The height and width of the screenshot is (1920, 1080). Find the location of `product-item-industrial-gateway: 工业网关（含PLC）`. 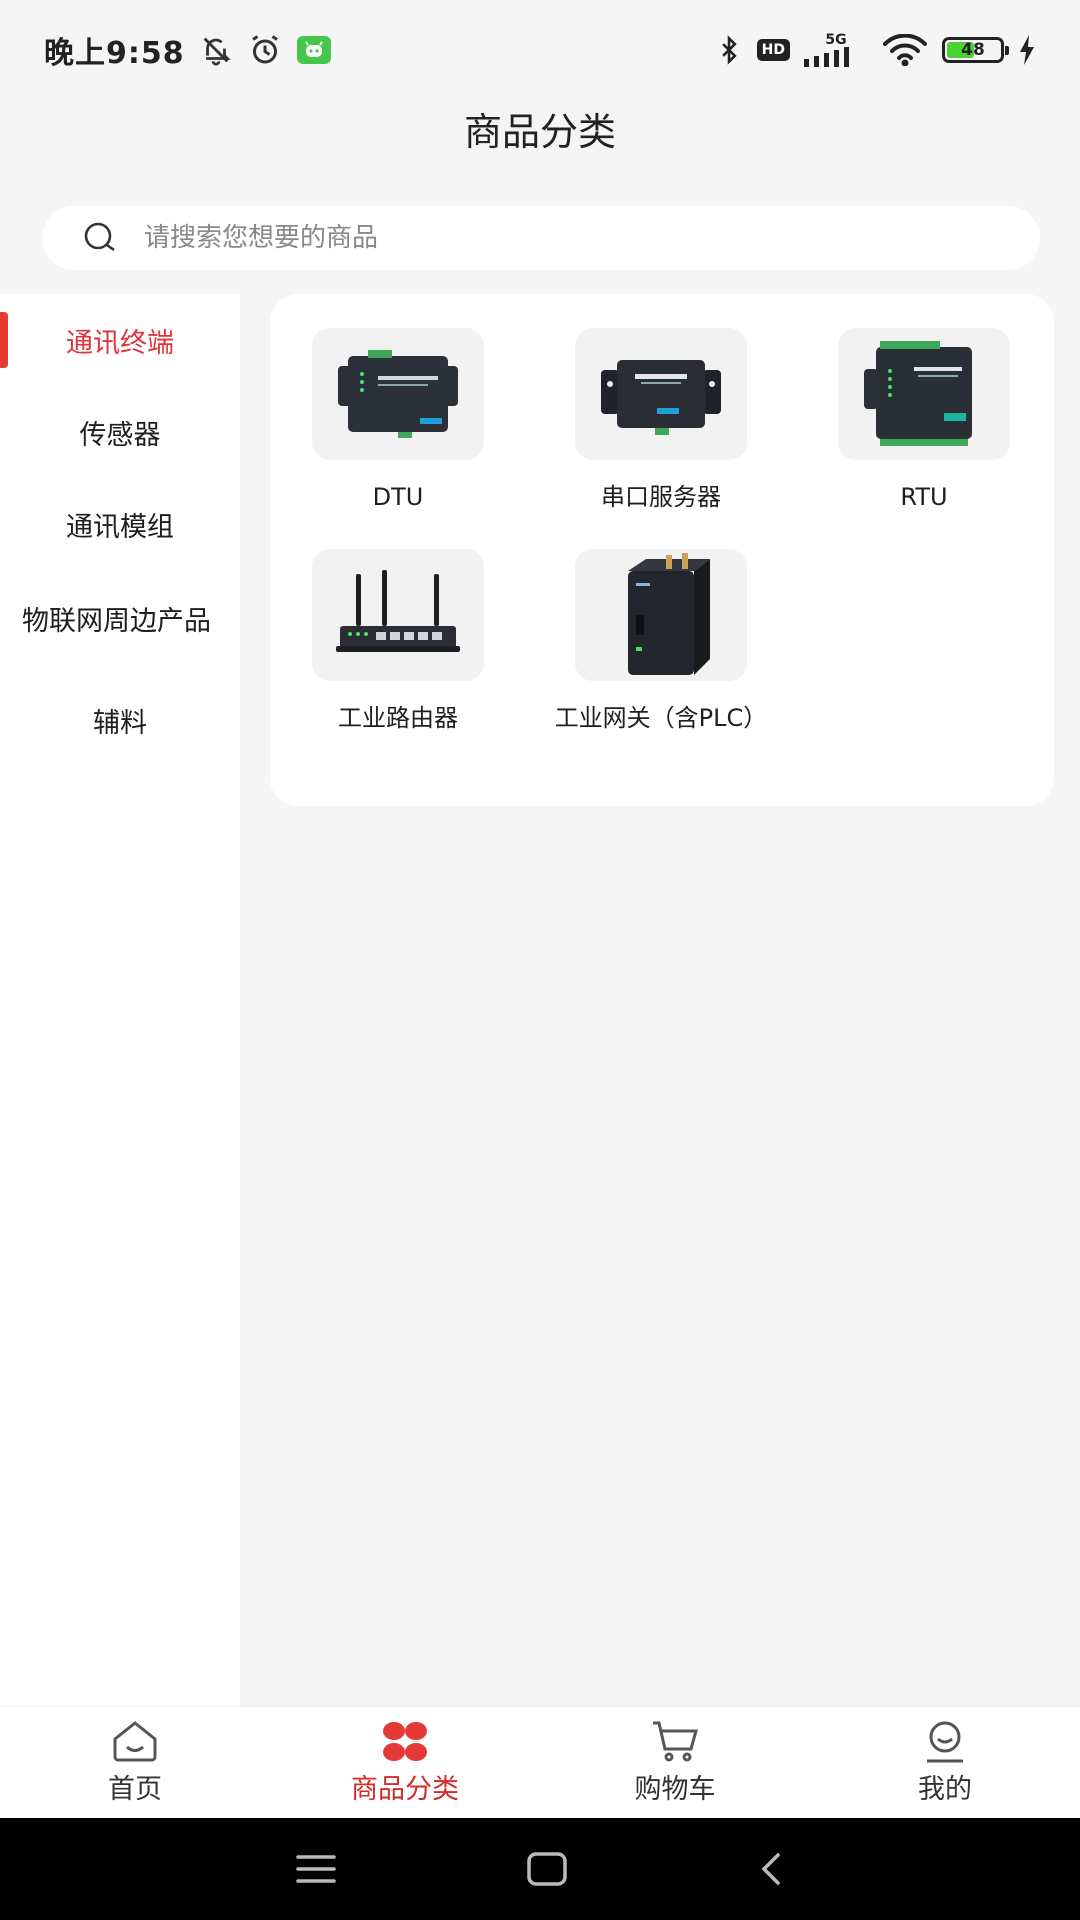

product-item-industrial-gateway: 工业网关（含PLC） is located at coordinates (661, 642).